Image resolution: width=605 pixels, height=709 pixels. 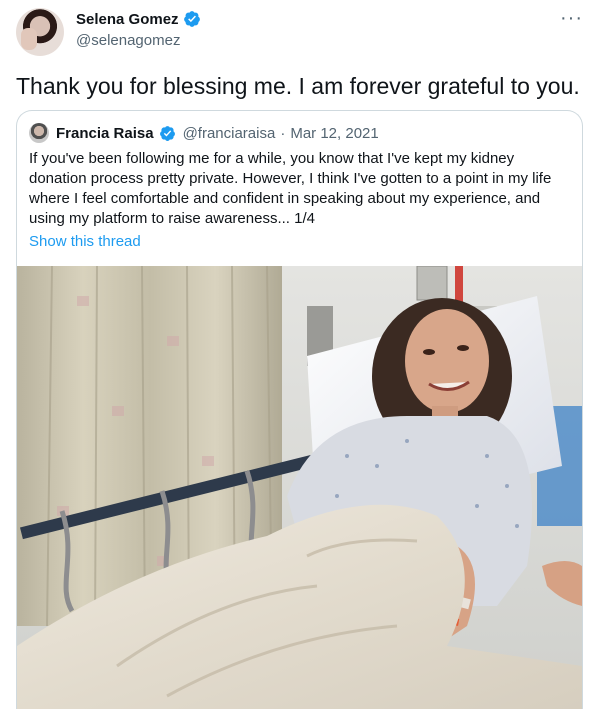 I want to click on author-handle: @selenagomez, so click(x=128, y=40).